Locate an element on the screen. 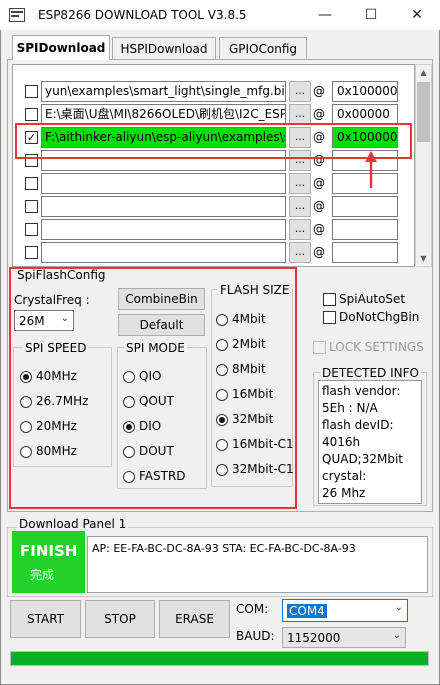 The width and height of the screenshot is (440, 685). progress-bar is located at coordinates (219, 658).